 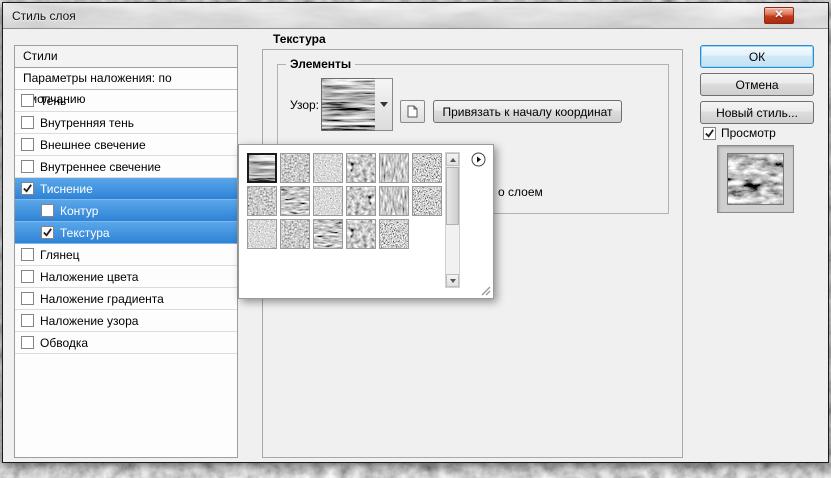 What do you see at coordinates (27, 320) in the screenshot?
I see `checkbox-pattern-overlay` at bounding box center [27, 320].